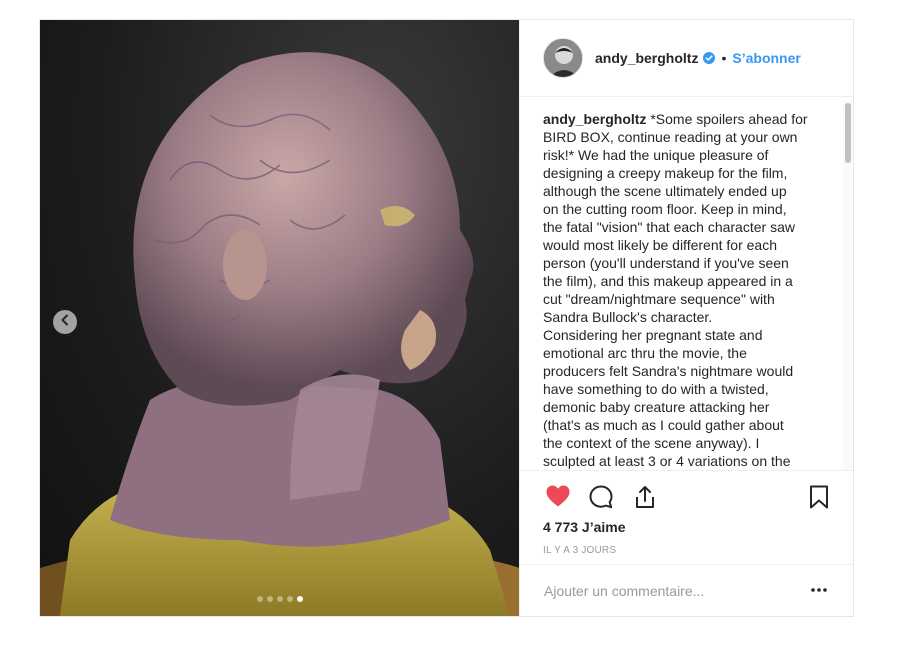 This screenshot has height=649, width=911. What do you see at coordinates (848, 133) in the screenshot?
I see `scrollbar-thumb` at bounding box center [848, 133].